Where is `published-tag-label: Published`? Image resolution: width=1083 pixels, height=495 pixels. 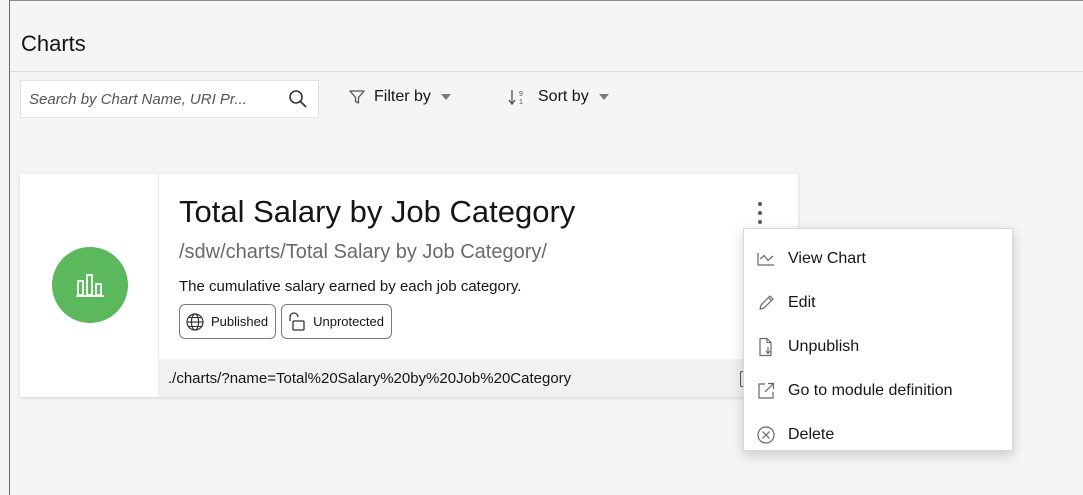
published-tag-label: Published is located at coordinates (240, 321).